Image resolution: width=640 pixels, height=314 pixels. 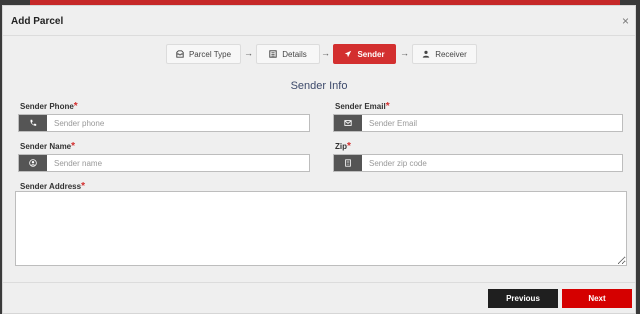 I want to click on step-details: Details, so click(x=288, y=54).